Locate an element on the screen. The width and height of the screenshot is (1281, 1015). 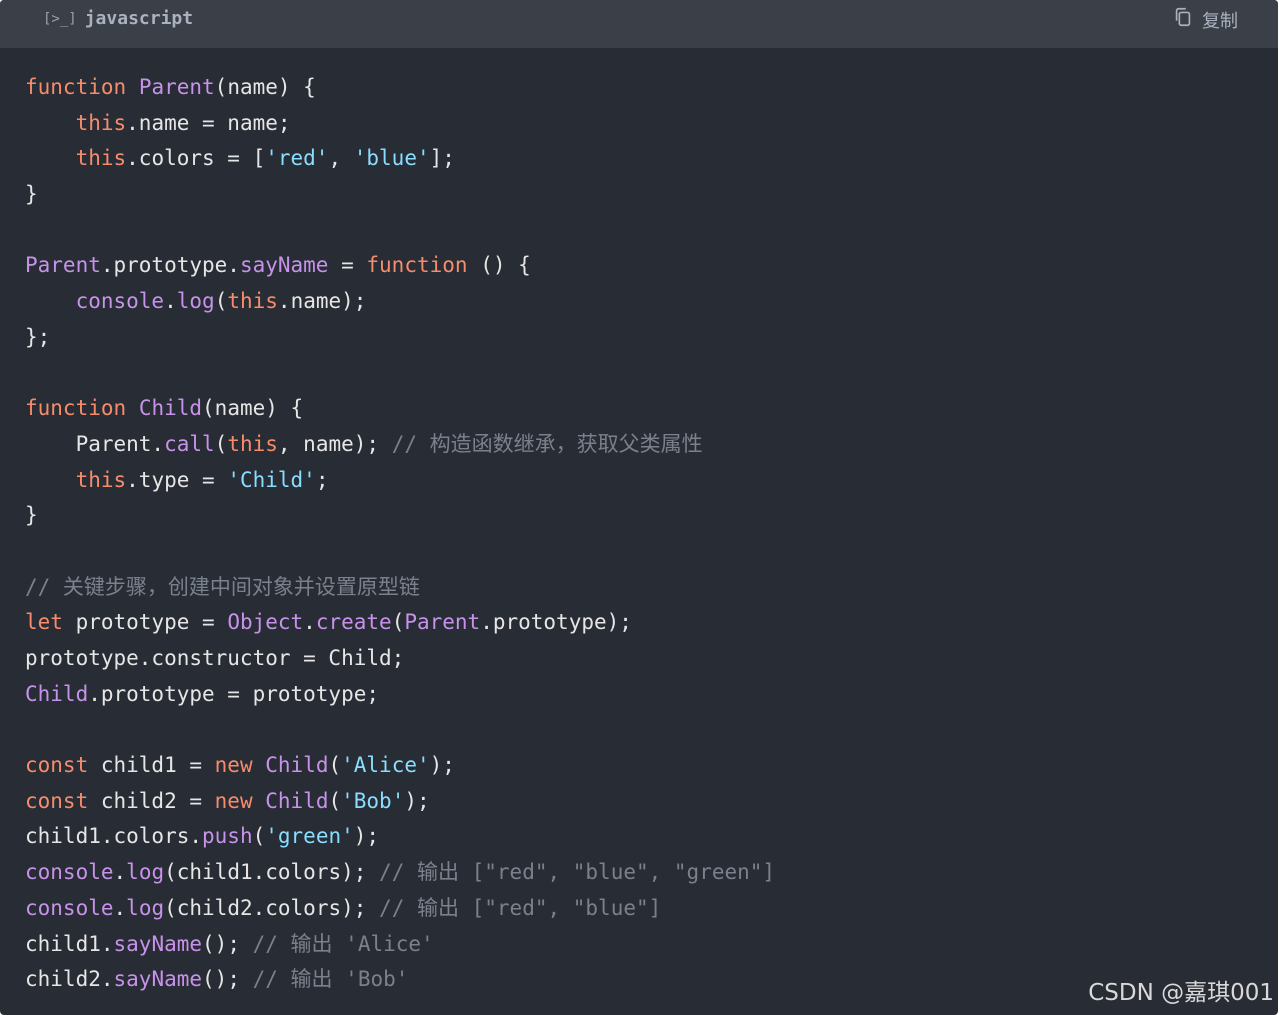
code-line: child1.sayName(); // 输出 'Alice' is located at coordinates (400, 945).